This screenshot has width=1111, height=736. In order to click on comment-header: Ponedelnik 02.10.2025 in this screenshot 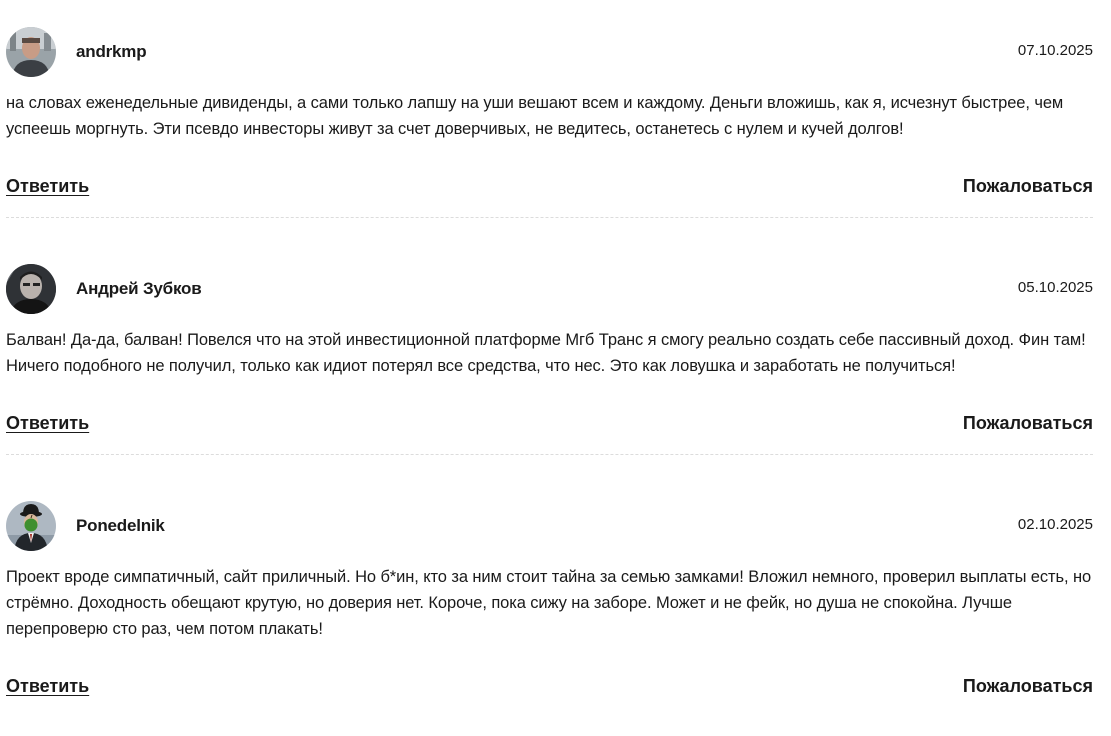, I will do `click(549, 526)`.